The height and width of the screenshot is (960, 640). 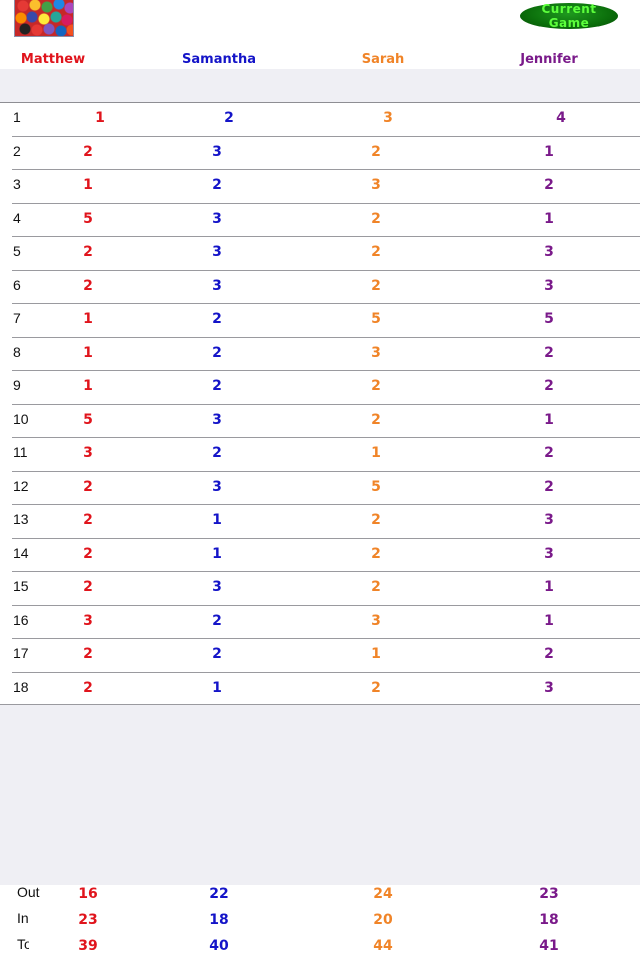 I want to click on hole-row: 8 1 2 3 2, so click(x=326, y=353).